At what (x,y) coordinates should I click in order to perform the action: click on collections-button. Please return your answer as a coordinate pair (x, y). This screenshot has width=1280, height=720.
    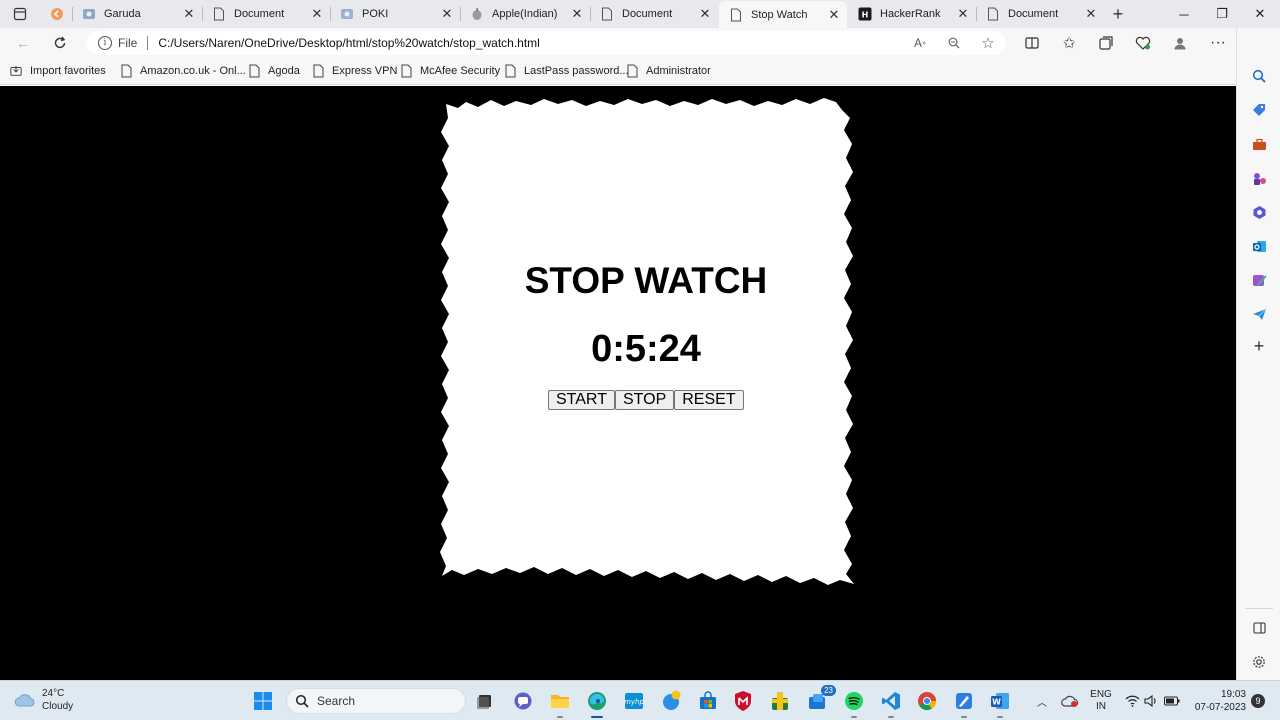
    Looking at the image, I should click on (1106, 43).